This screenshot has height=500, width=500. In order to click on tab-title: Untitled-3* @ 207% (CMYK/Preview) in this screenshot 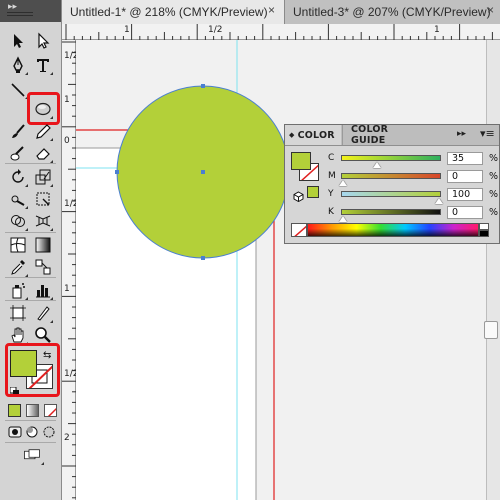, I will do `click(392, 12)`.